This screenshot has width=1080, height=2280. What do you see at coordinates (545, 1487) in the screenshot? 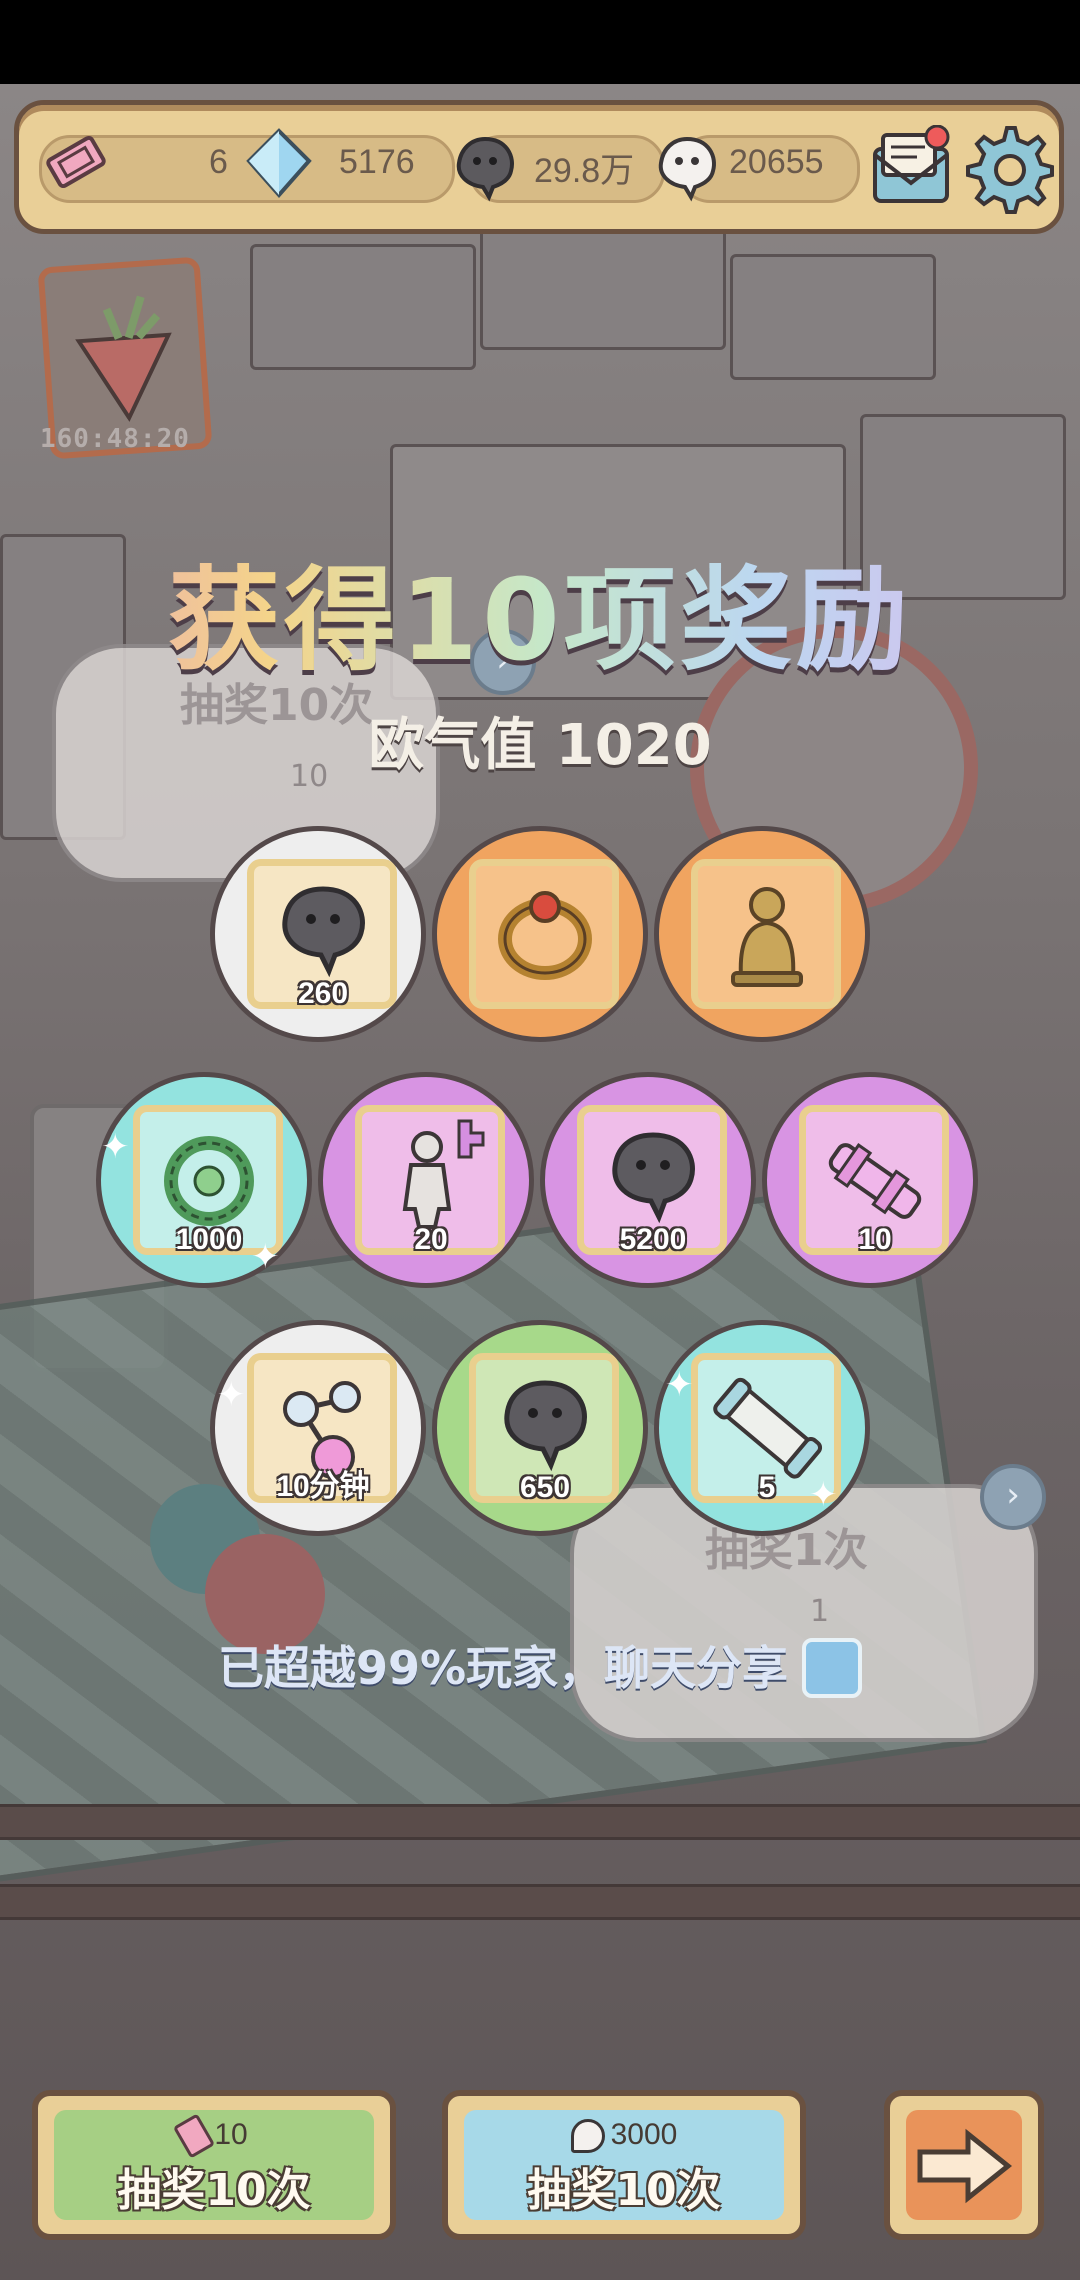
I see `reward-count: 650` at bounding box center [545, 1487].